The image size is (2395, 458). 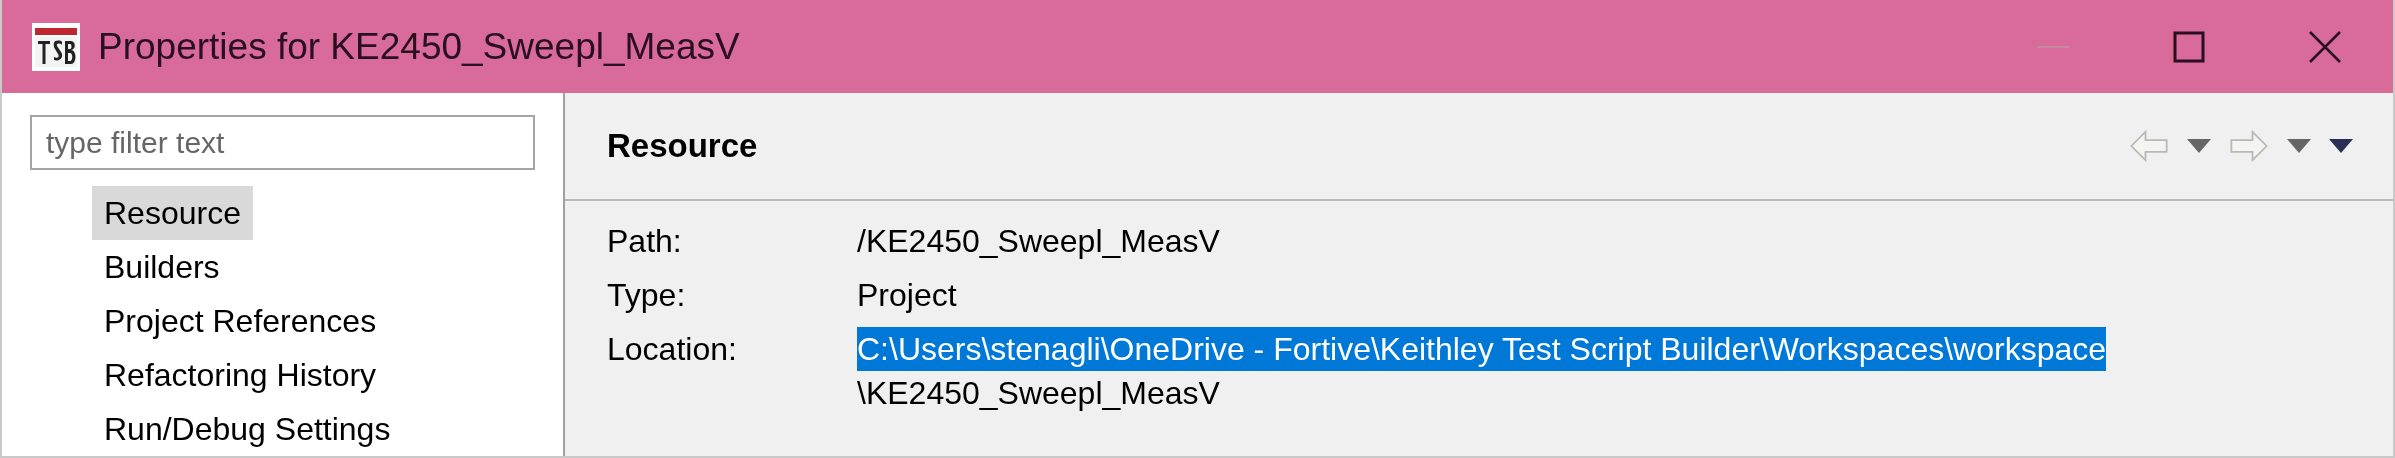 What do you see at coordinates (672, 349) in the screenshot?
I see `property-label: Location:` at bounding box center [672, 349].